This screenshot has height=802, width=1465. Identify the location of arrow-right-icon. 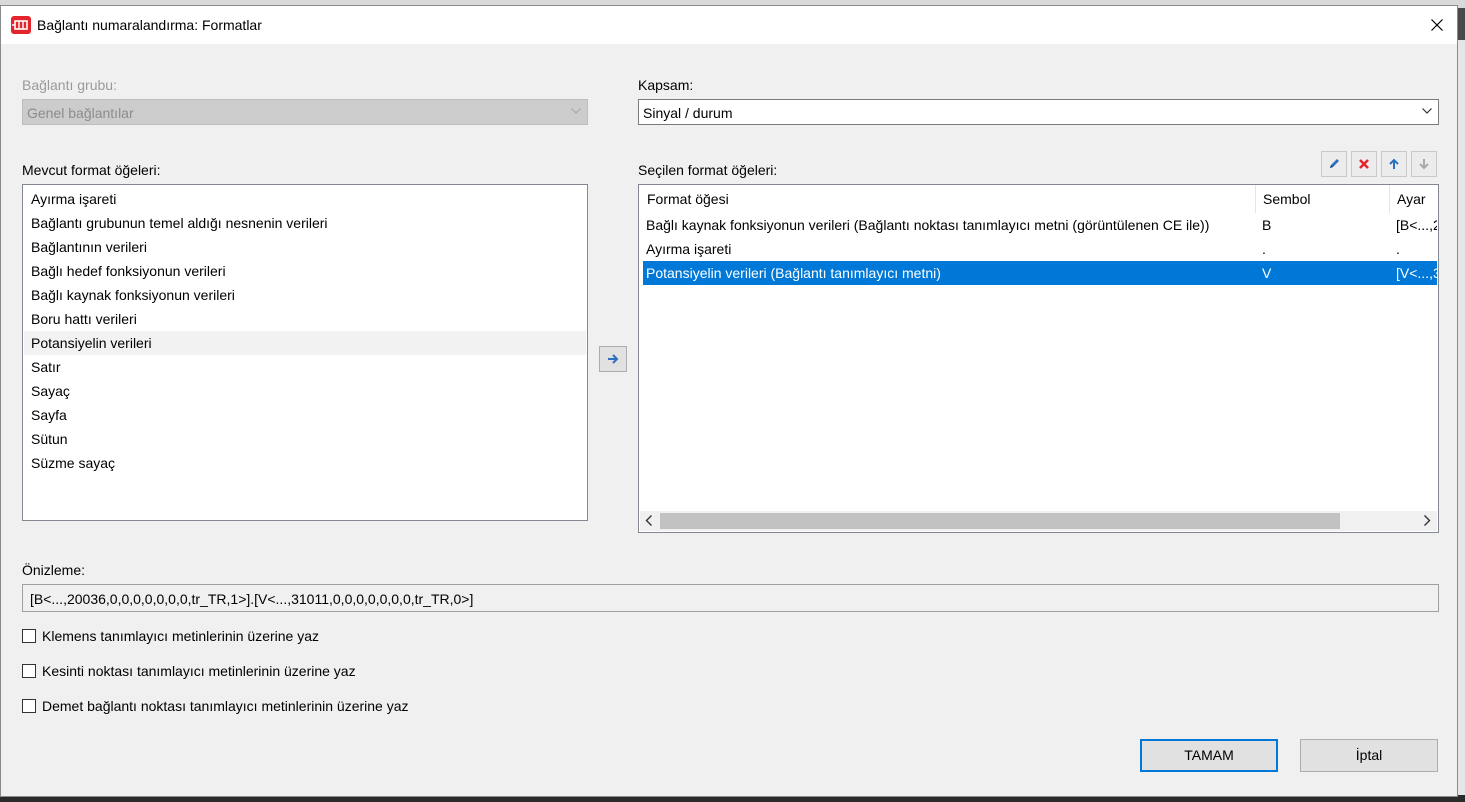
(613, 359).